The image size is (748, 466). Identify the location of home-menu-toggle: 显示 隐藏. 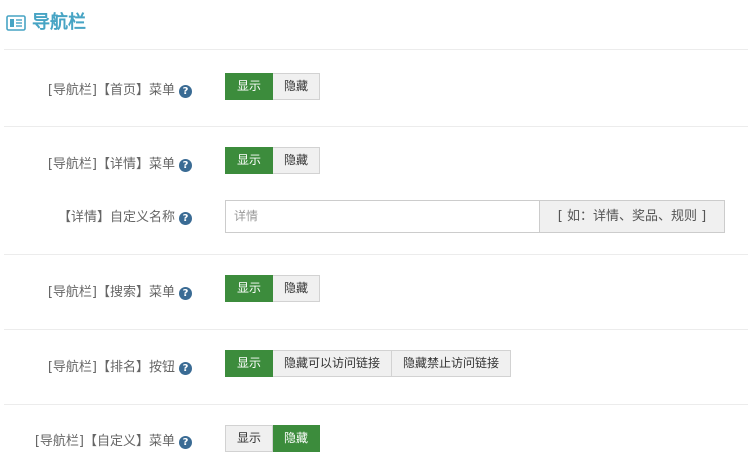
(273, 86).